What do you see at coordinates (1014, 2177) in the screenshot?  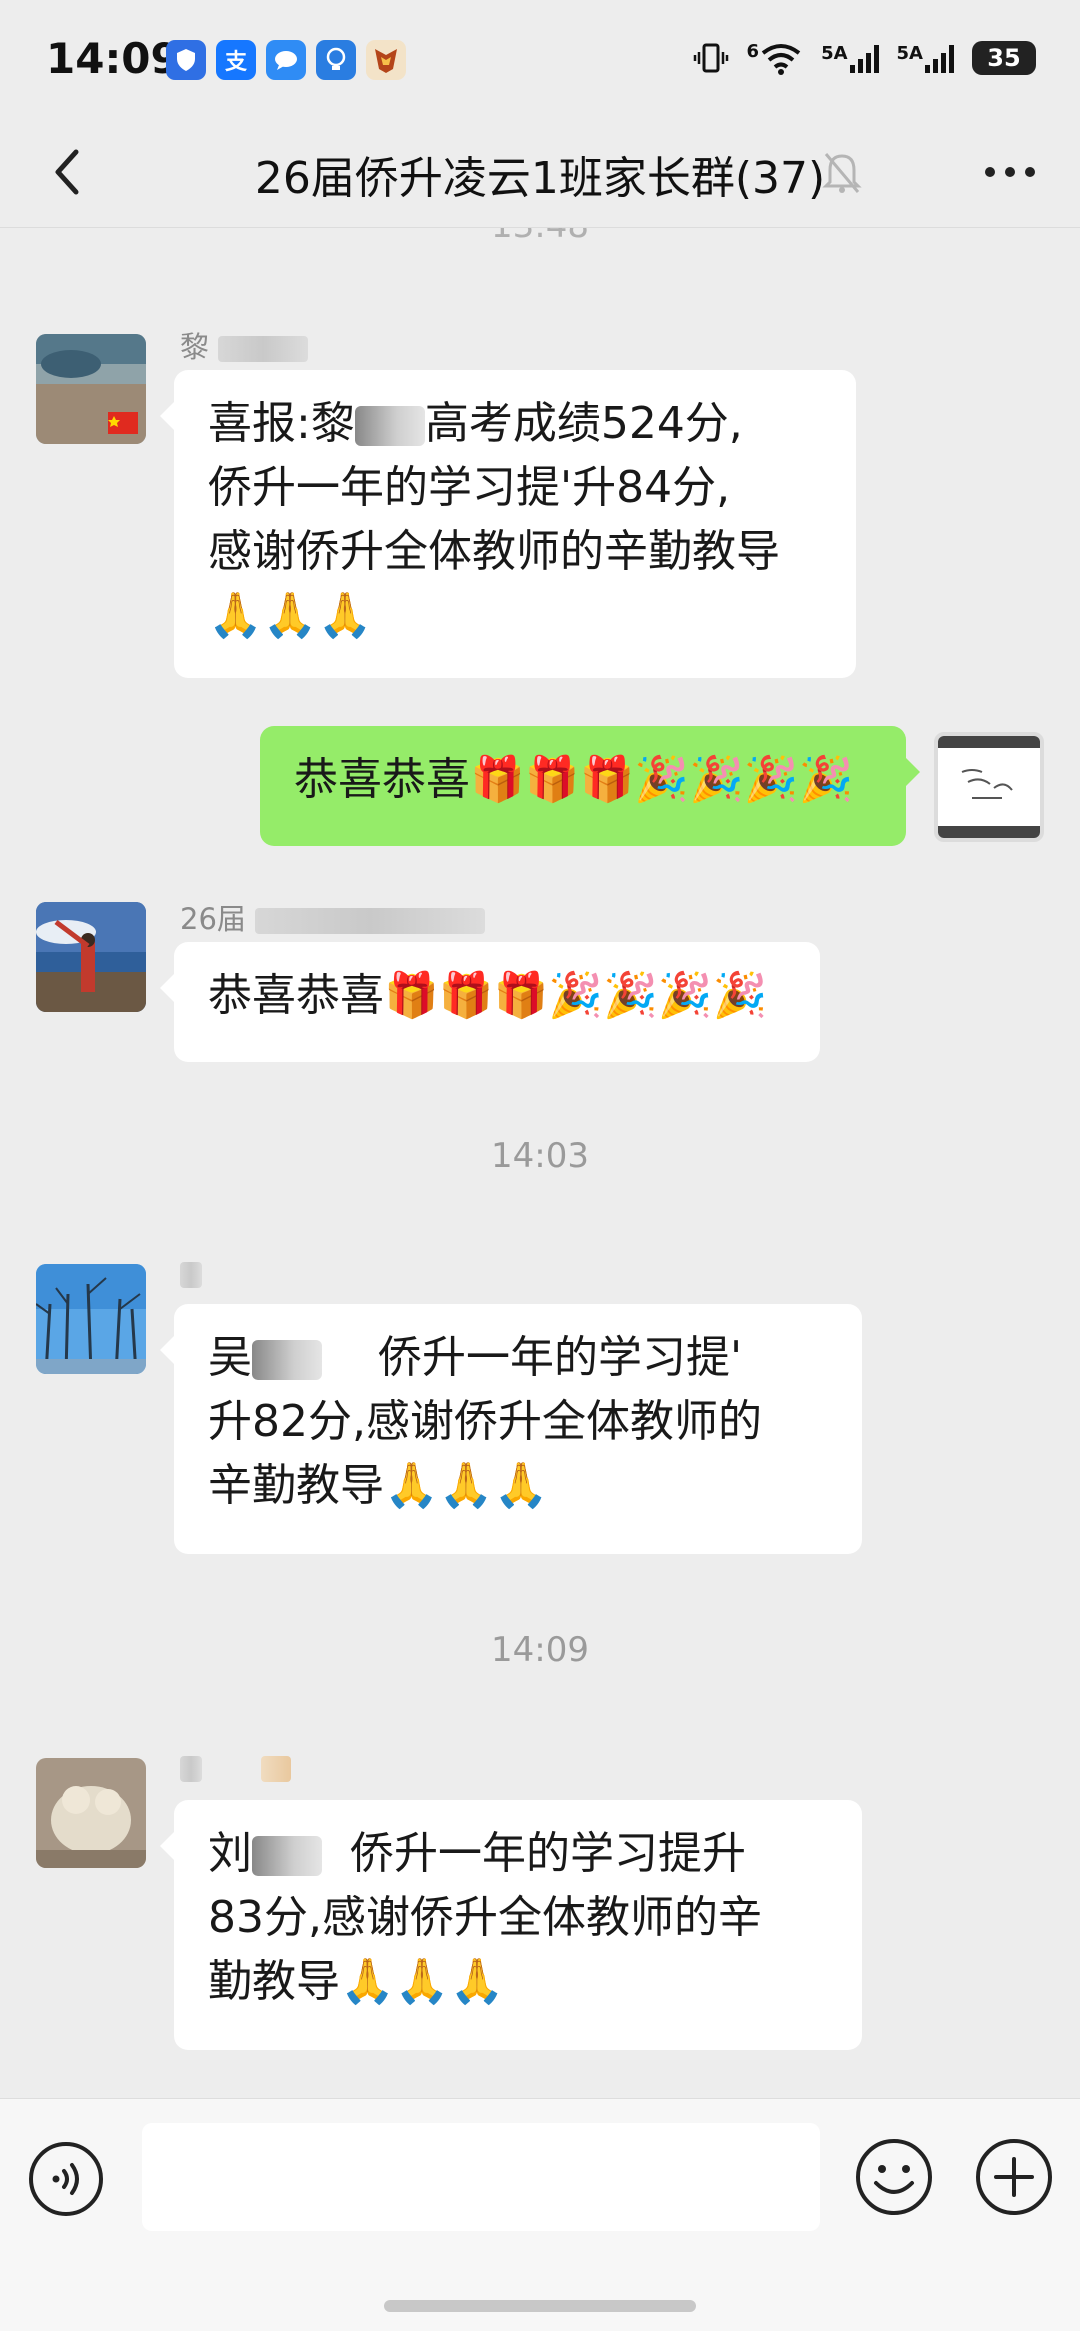 I see `plus-icon` at bounding box center [1014, 2177].